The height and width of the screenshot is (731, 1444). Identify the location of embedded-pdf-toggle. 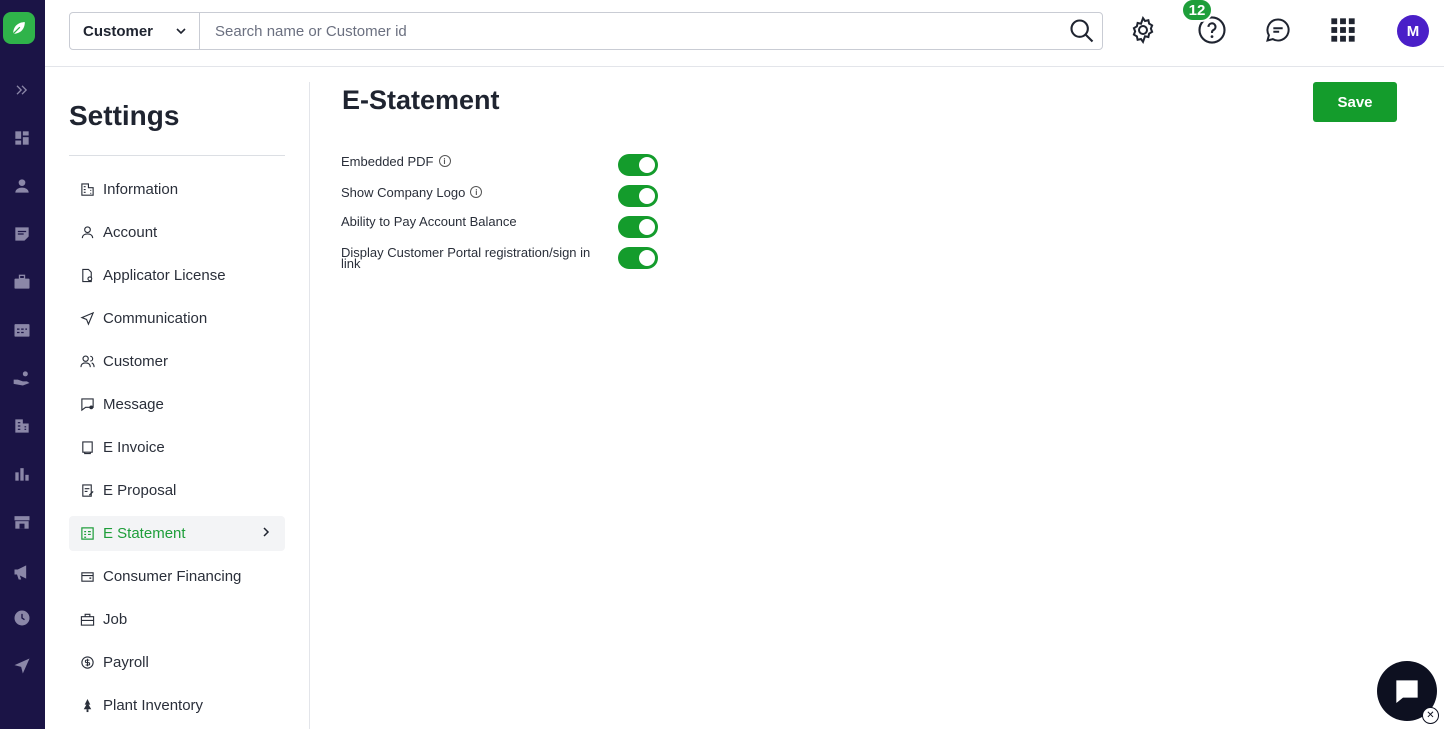
(638, 165).